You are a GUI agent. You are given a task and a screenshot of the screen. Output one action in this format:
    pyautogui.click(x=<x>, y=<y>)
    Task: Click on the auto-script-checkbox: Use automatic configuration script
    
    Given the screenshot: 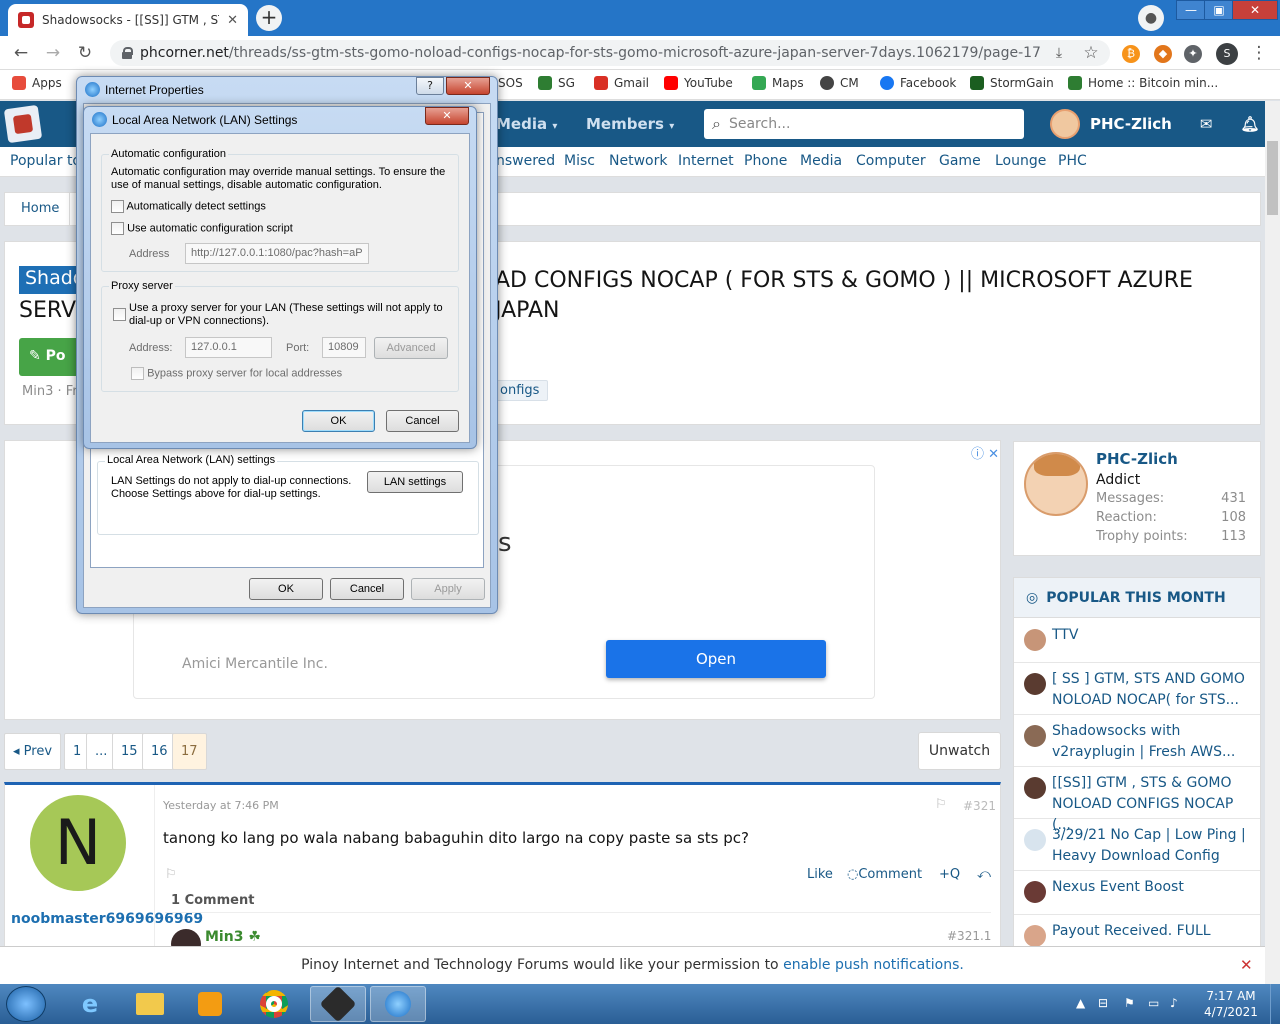 What is the action you would take?
    pyautogui.click(x=202, y=228)
    